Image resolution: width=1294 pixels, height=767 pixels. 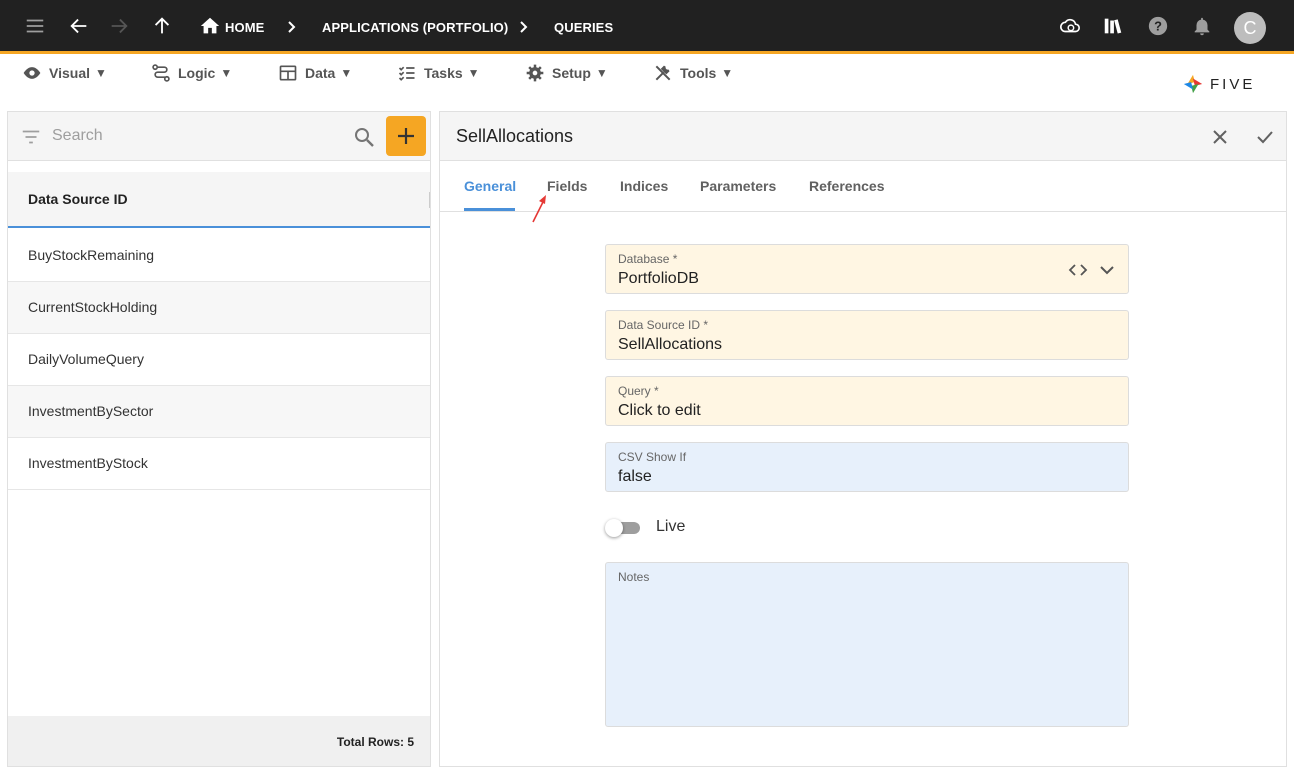 I want to click on tab-indices: Indices, so click(x=644, y=186).